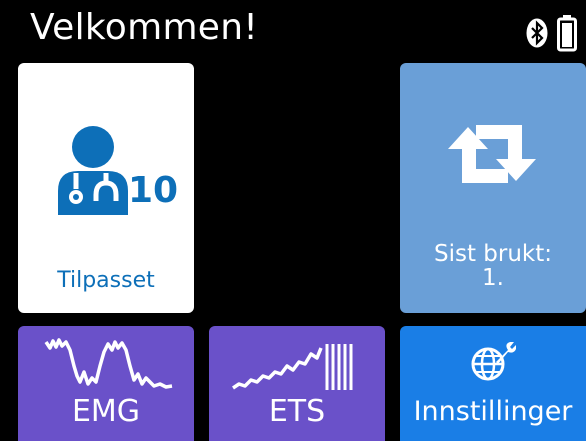  What do you see at coordinates (293, 30) in the screenshot?
I see `status-header: Velkommen!` at bounding box center [293, 30].